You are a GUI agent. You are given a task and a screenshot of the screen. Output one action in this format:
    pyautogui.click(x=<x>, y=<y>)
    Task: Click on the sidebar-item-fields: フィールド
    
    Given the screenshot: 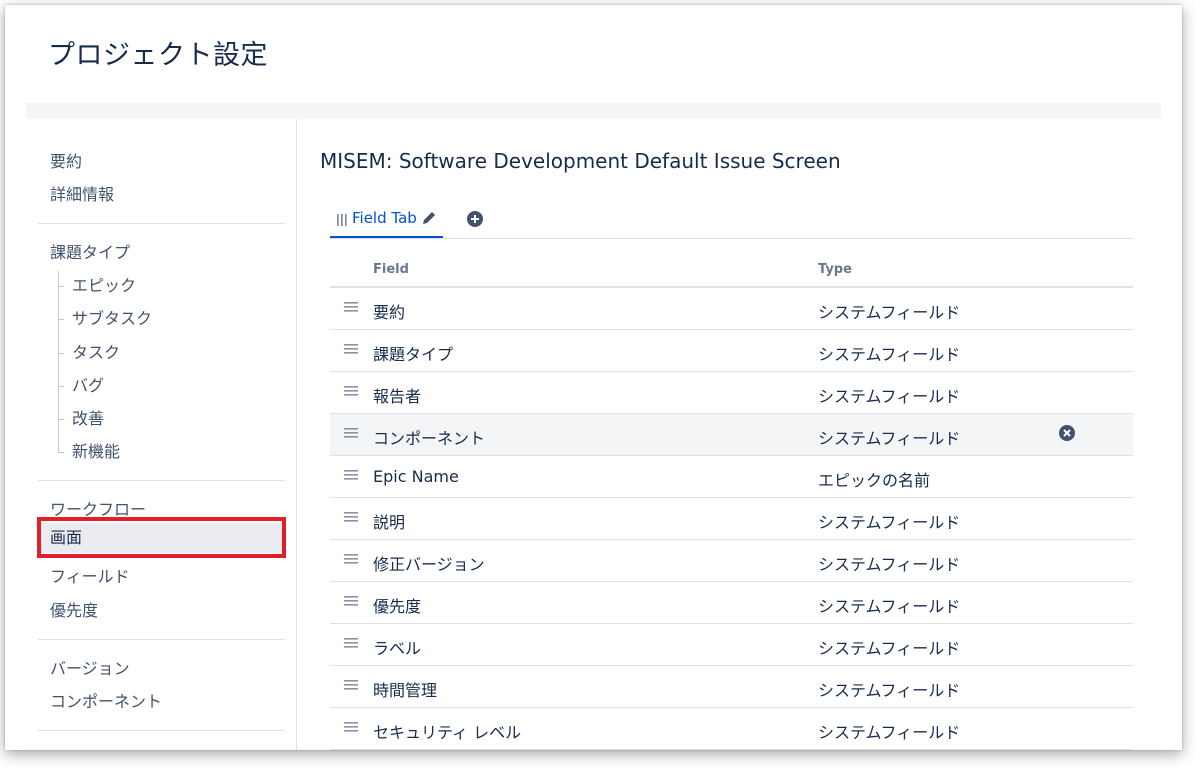 What is the action you would take?
    pyautogui.click(x=162, y=577)
    